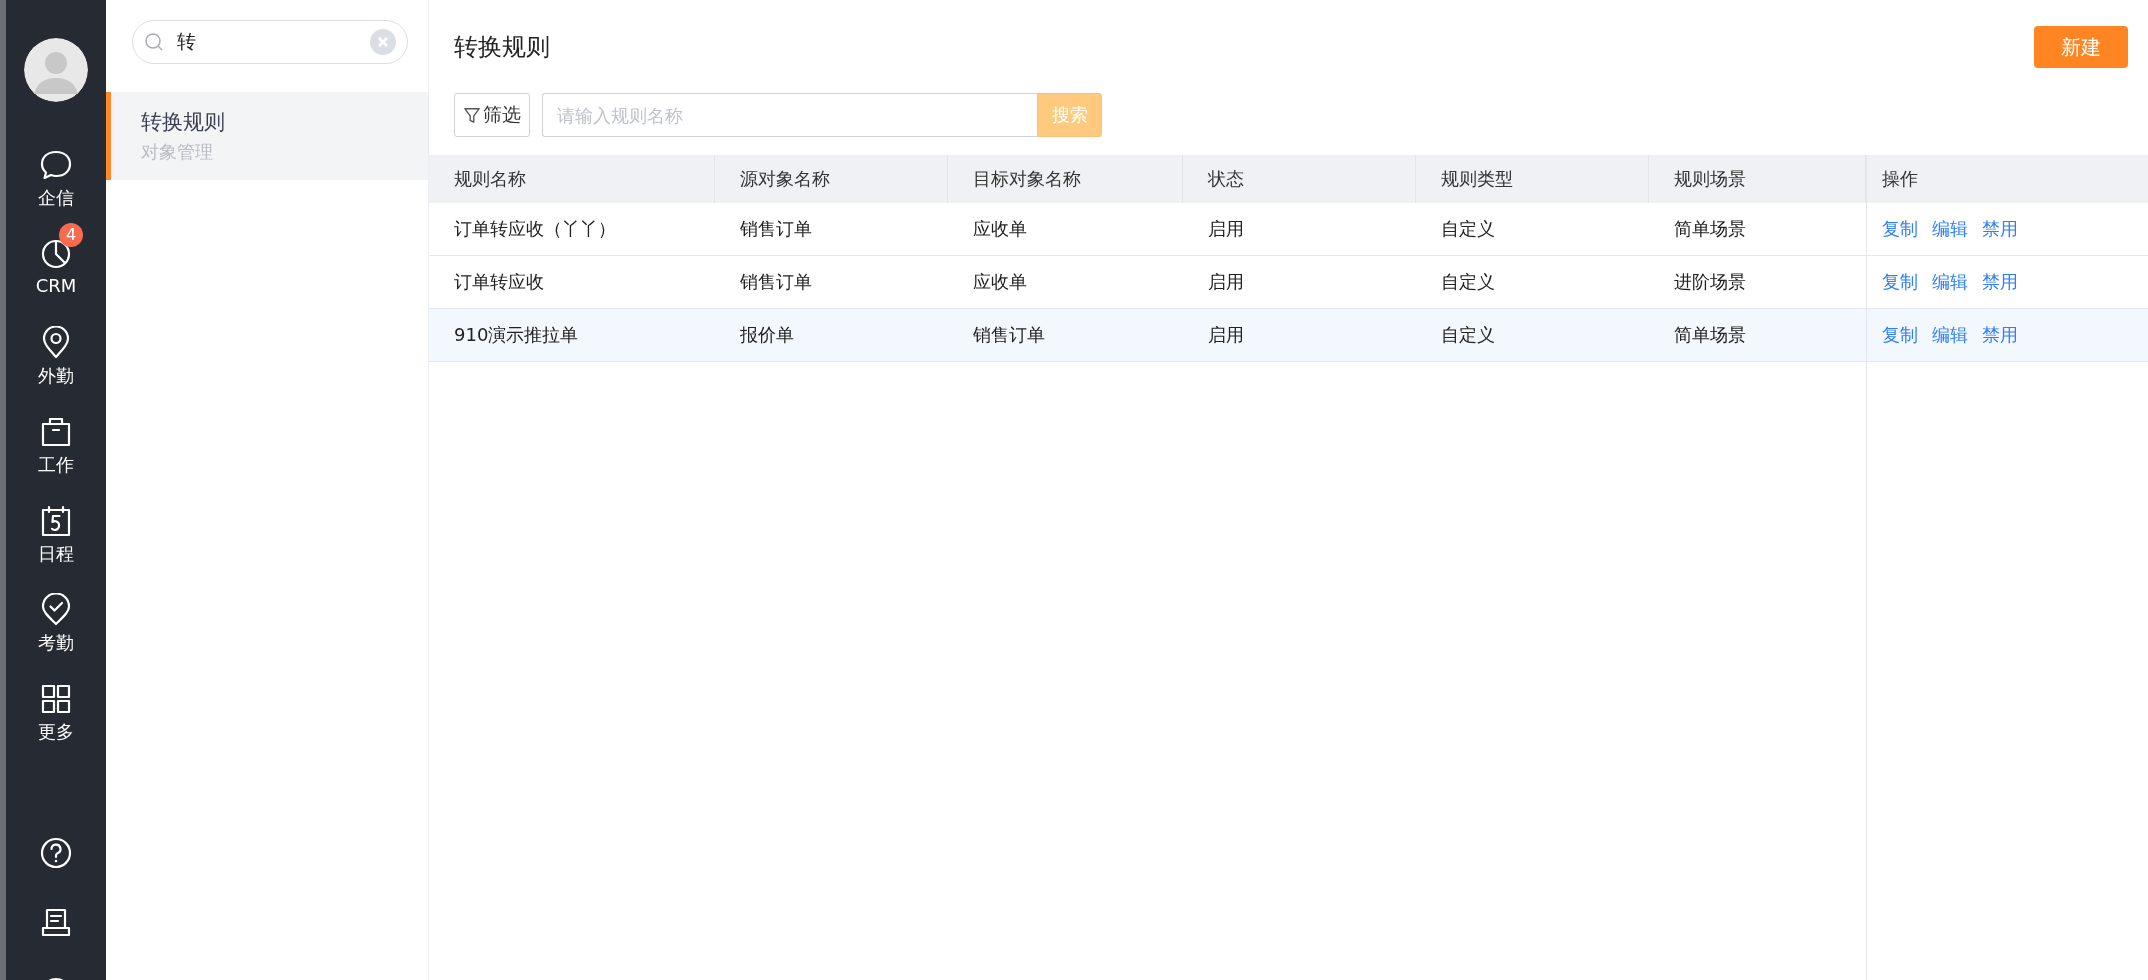  What do you see at coordinates (56, 356) in the screenshot?
I see `nav-item: 外勤` at bounding box center [56, 356].